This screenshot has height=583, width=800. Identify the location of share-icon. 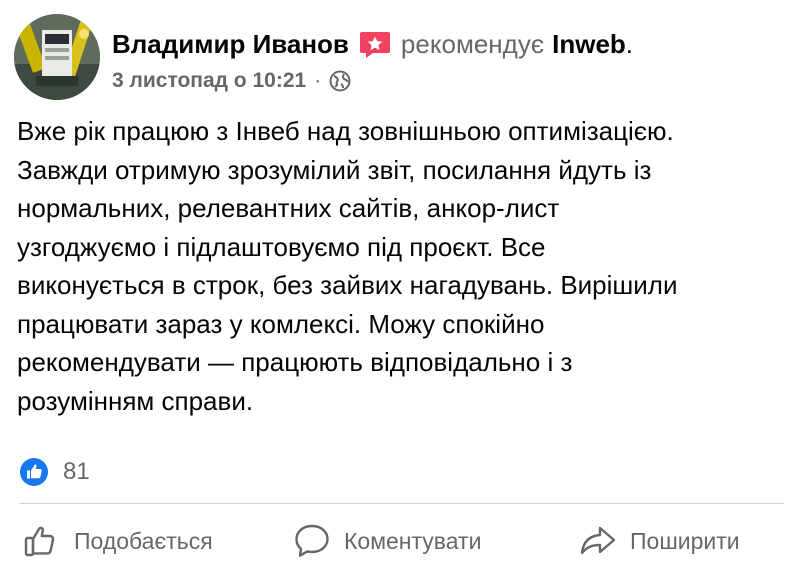
(598, 541).